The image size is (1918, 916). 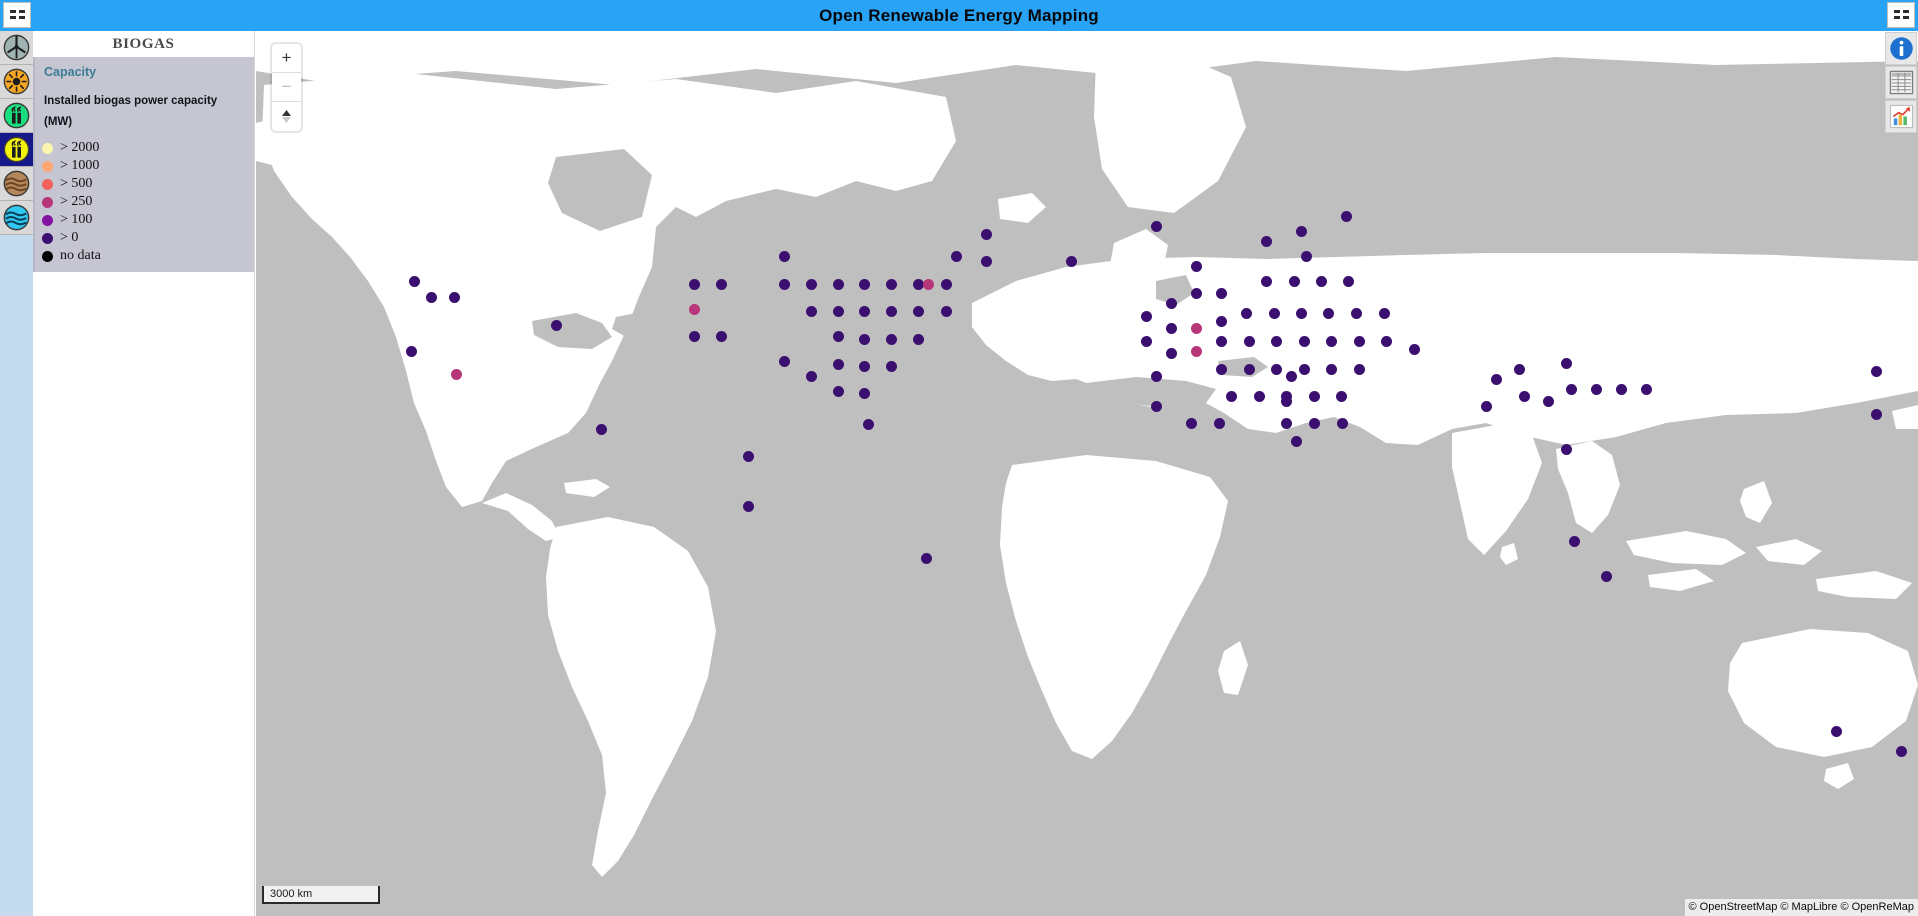 What do you see at coordinates (286, 116) in the screenshot?
I see `compass-reset-north-button` at bounding box center [286, 116].